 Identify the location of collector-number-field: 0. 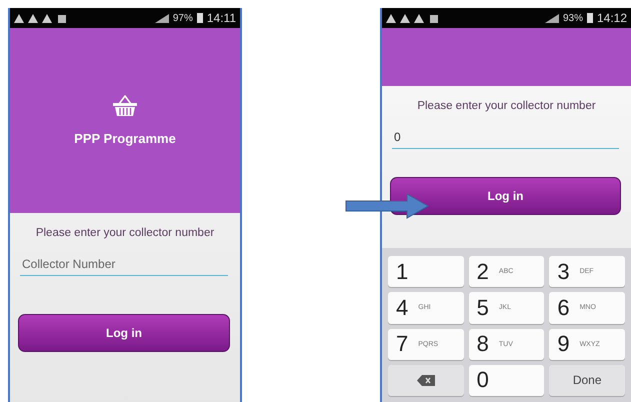
(505, 137).